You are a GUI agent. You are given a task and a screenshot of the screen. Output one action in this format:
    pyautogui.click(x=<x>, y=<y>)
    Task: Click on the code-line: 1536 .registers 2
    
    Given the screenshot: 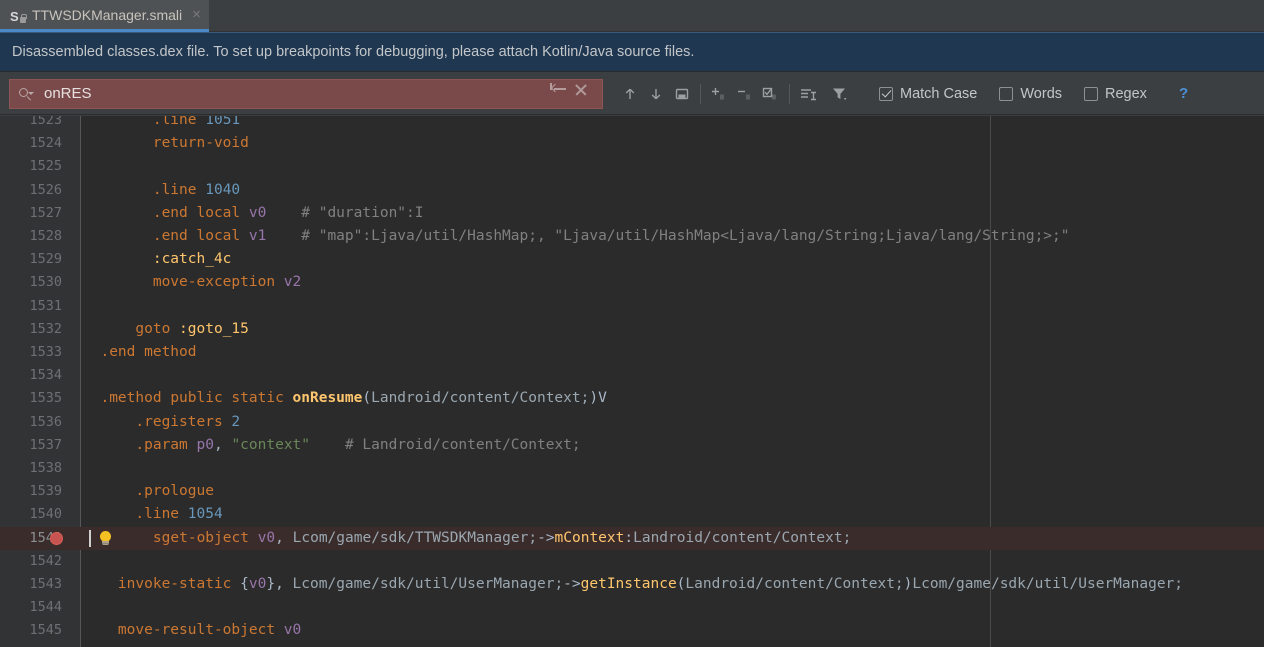 What is the action you would take?
    pyautogui.click(x=632, y=422)
    